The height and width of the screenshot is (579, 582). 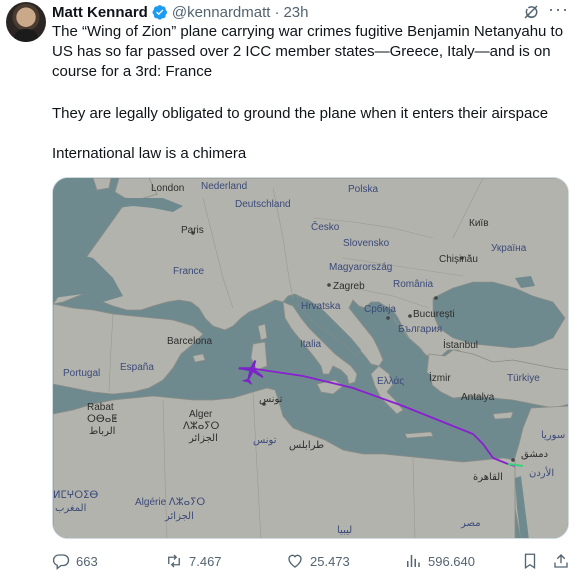 What do you see at coordinates (325, 226) in the screenshot?
I see `map-label-cesko: Česko` at bounding box center [325, 226].